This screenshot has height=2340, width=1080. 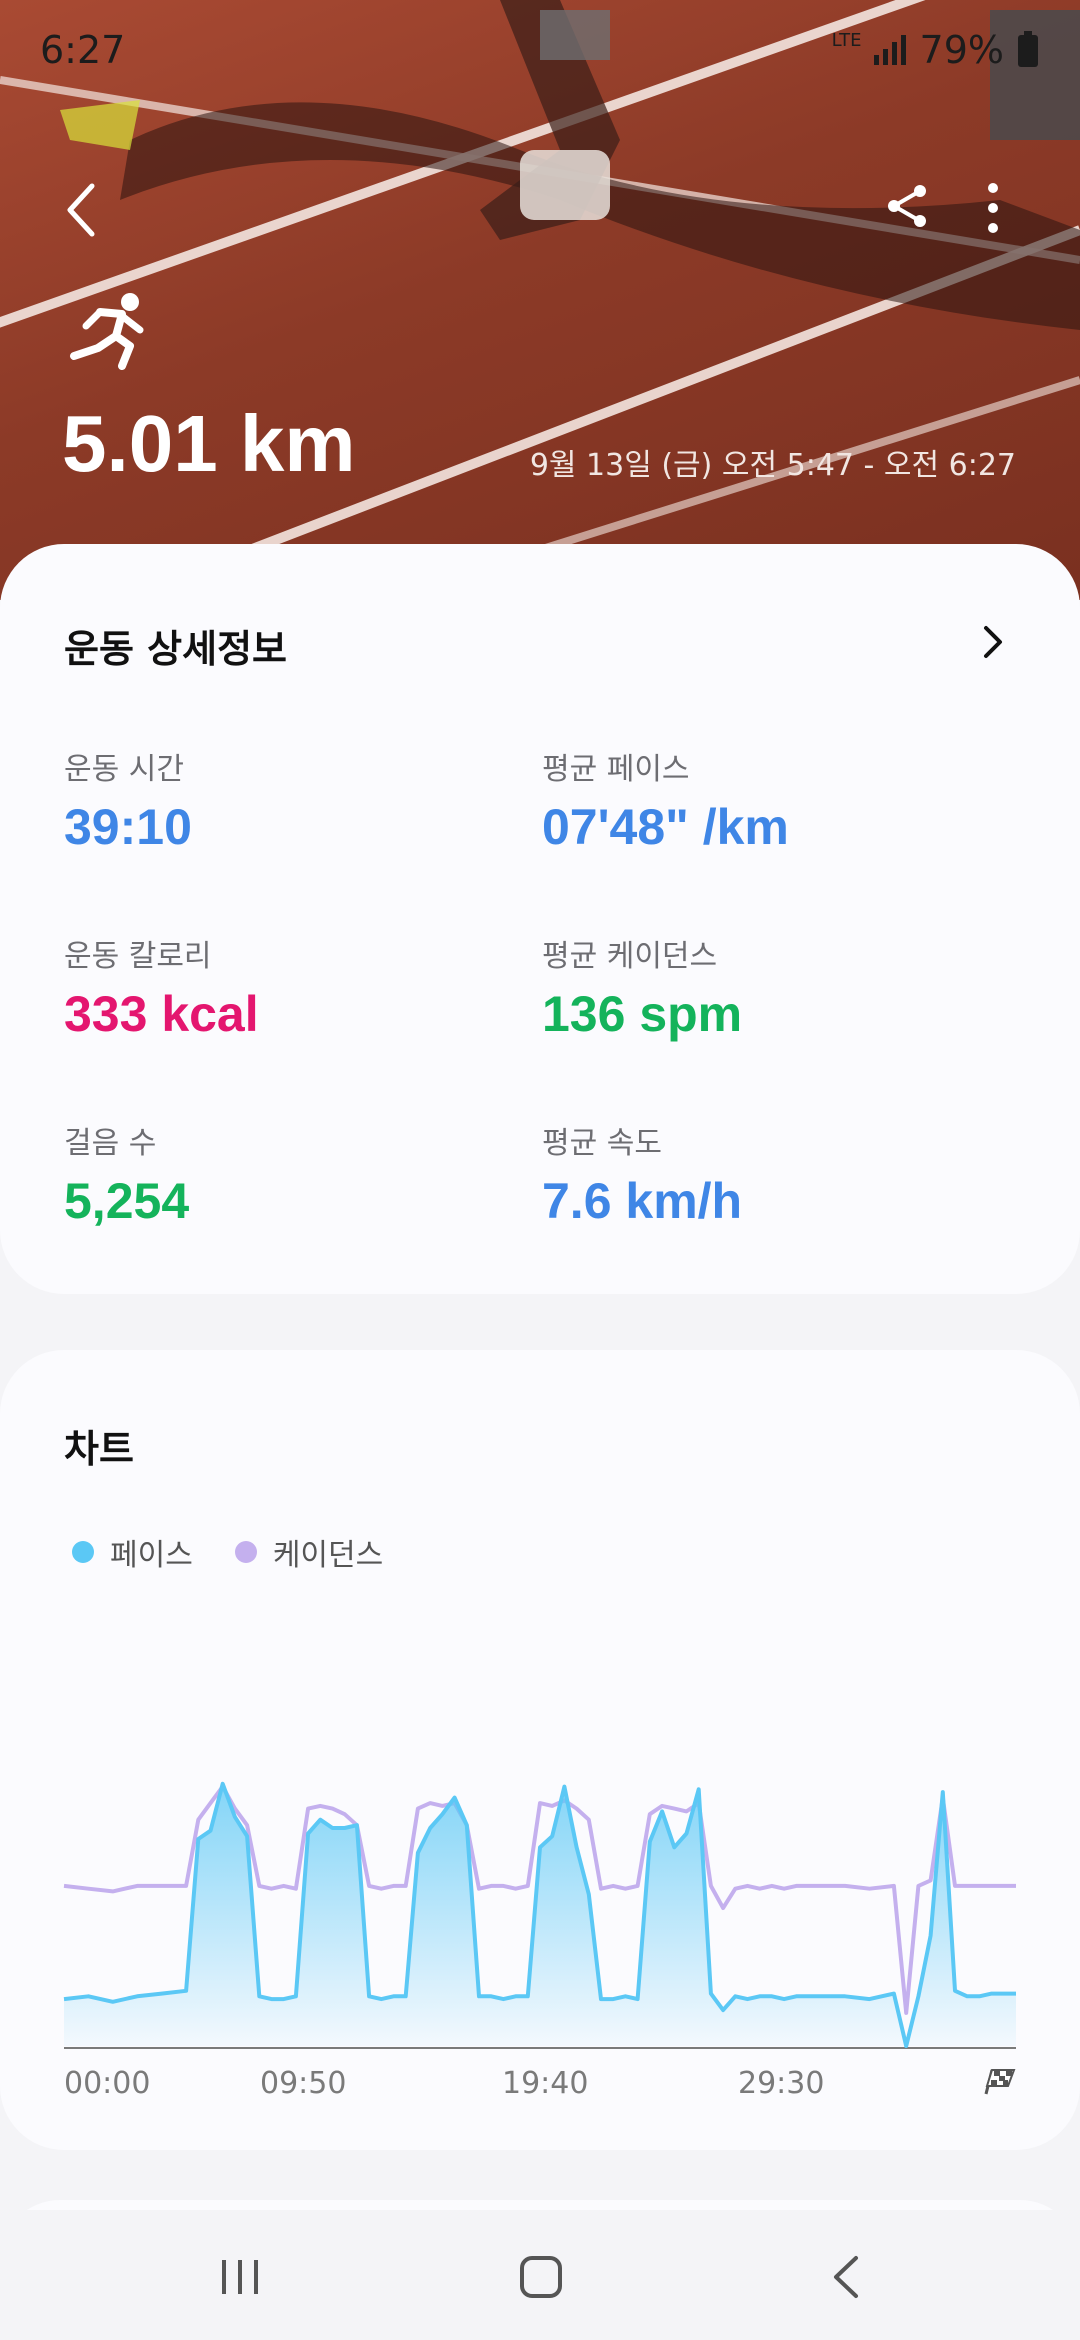 I want to click on status-time: 6:27, so click(x=83, y=50).